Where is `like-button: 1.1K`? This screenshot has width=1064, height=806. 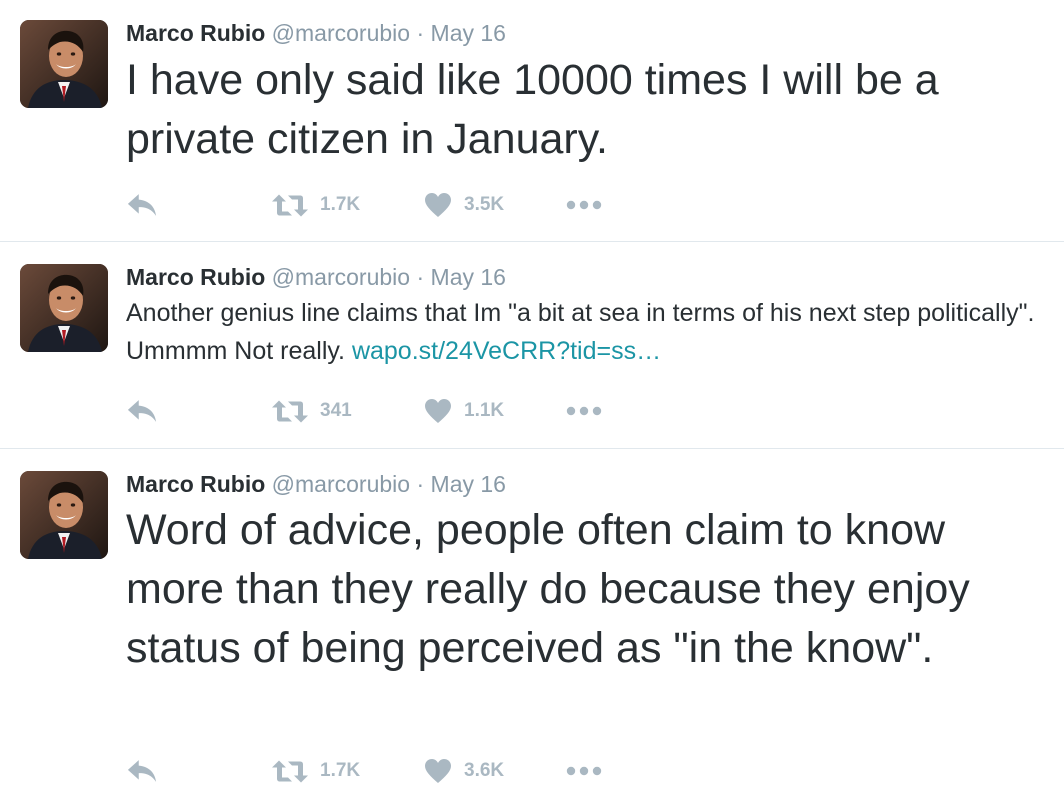
like-button: 1.1K is located at coordinates (464, 411).